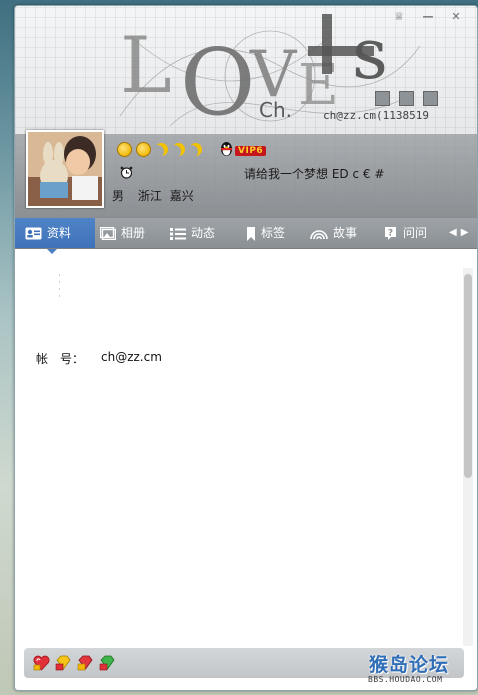  I want to click on city-text: 嘉兴, so click(181, 196).